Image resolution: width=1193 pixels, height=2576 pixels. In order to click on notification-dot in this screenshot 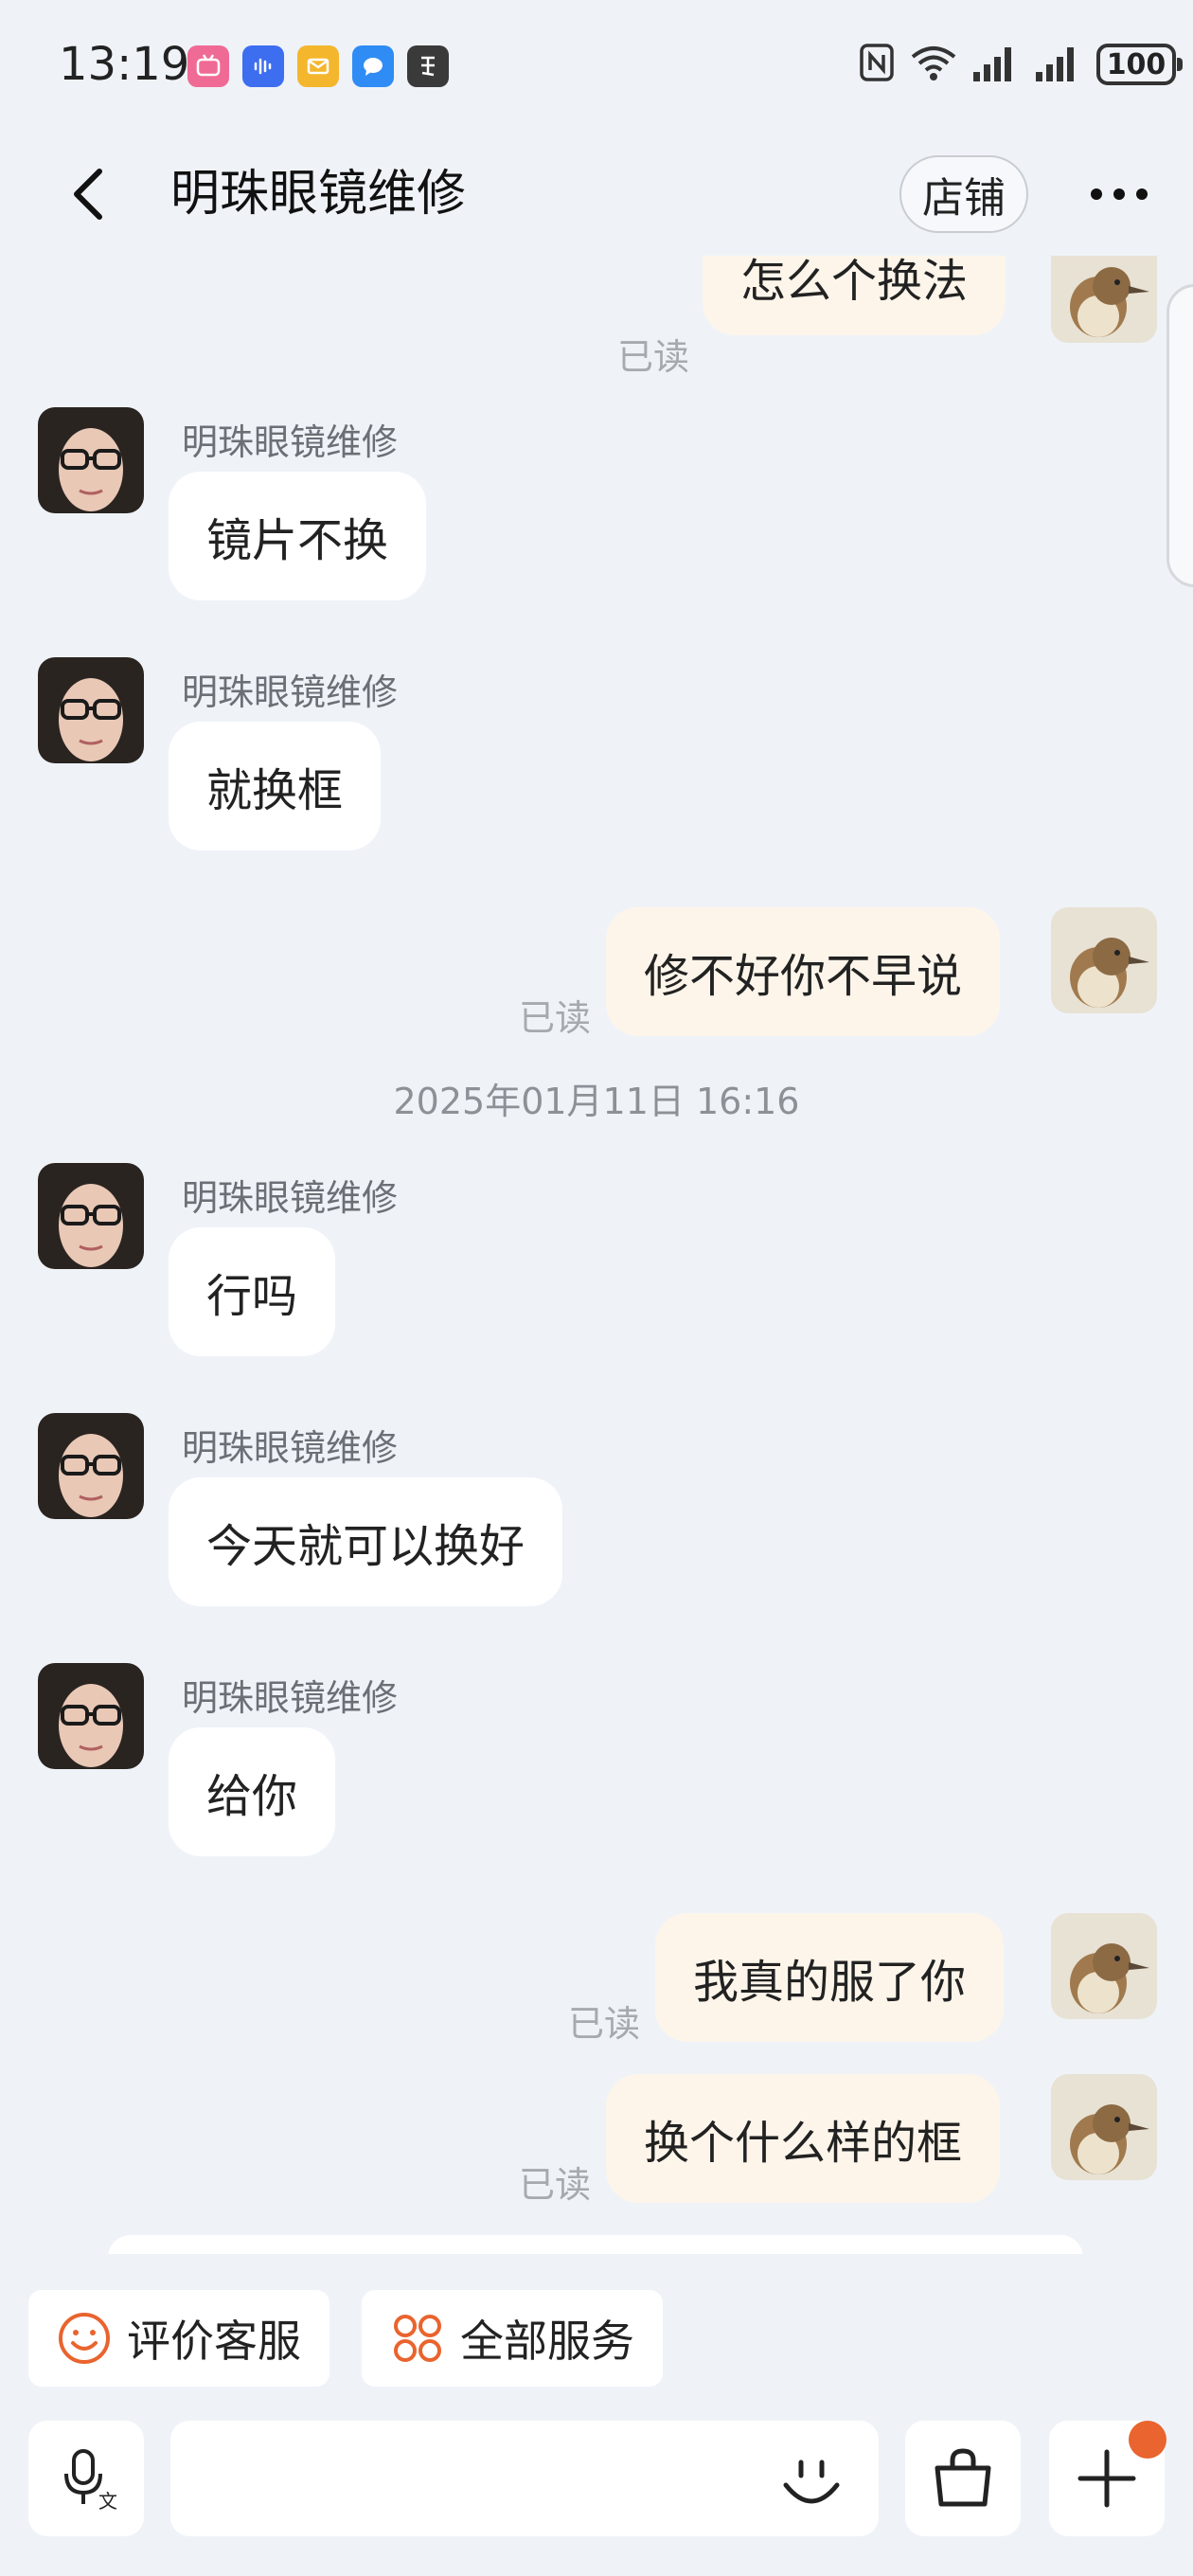, I will do `click(1147, 2440)`.